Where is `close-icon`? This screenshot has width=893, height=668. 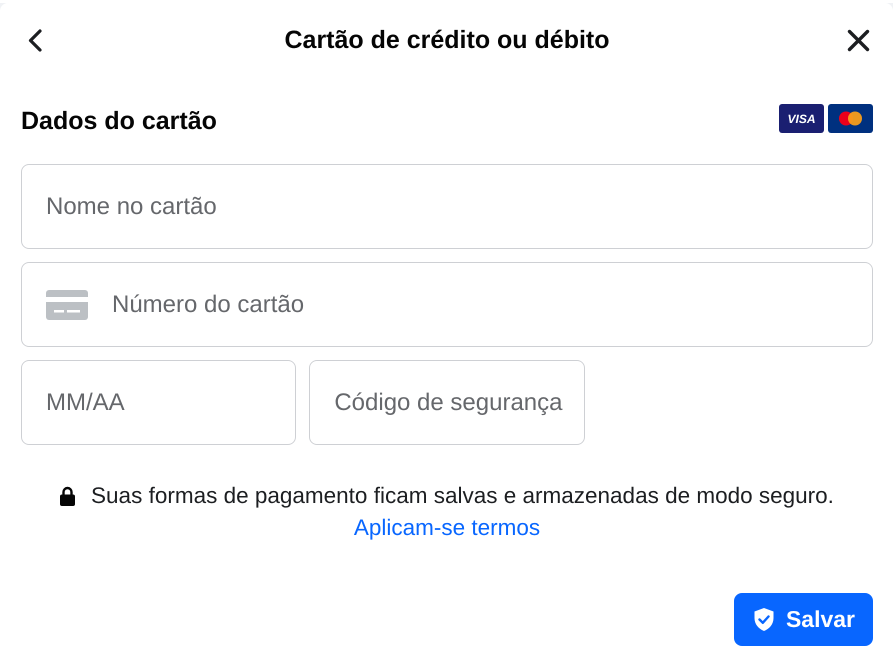
close-icon is located at coordinates (858, 40).